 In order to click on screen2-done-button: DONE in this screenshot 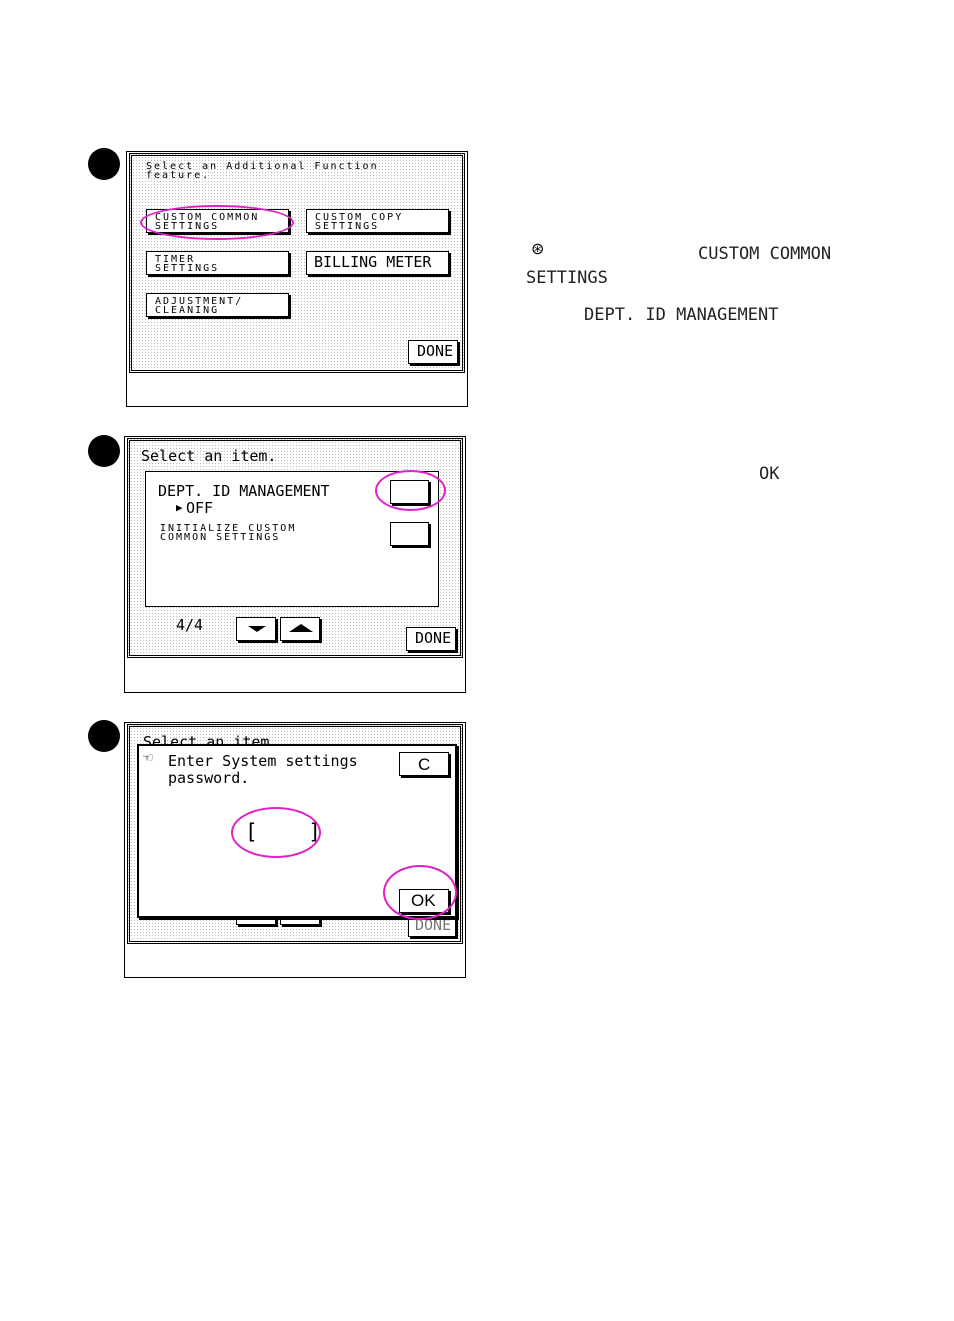, I will do `click(431, 639)`.